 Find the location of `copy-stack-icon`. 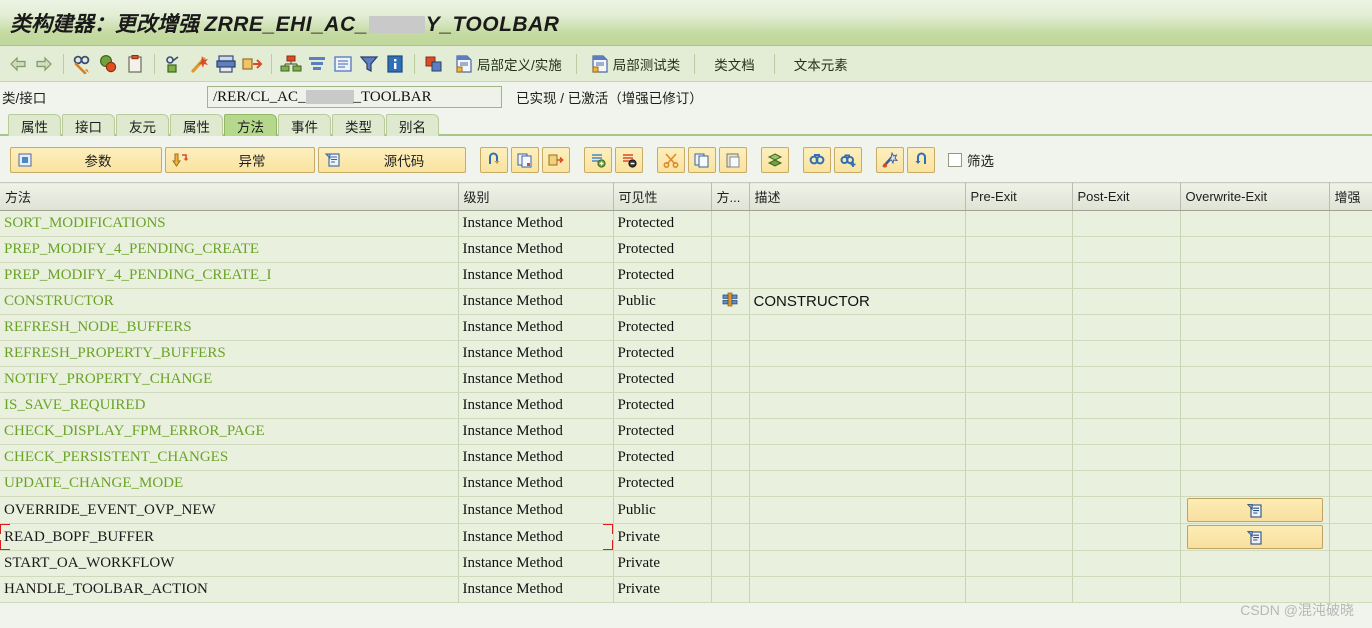

copy-stack-icon is located at coordinates (525, 160).